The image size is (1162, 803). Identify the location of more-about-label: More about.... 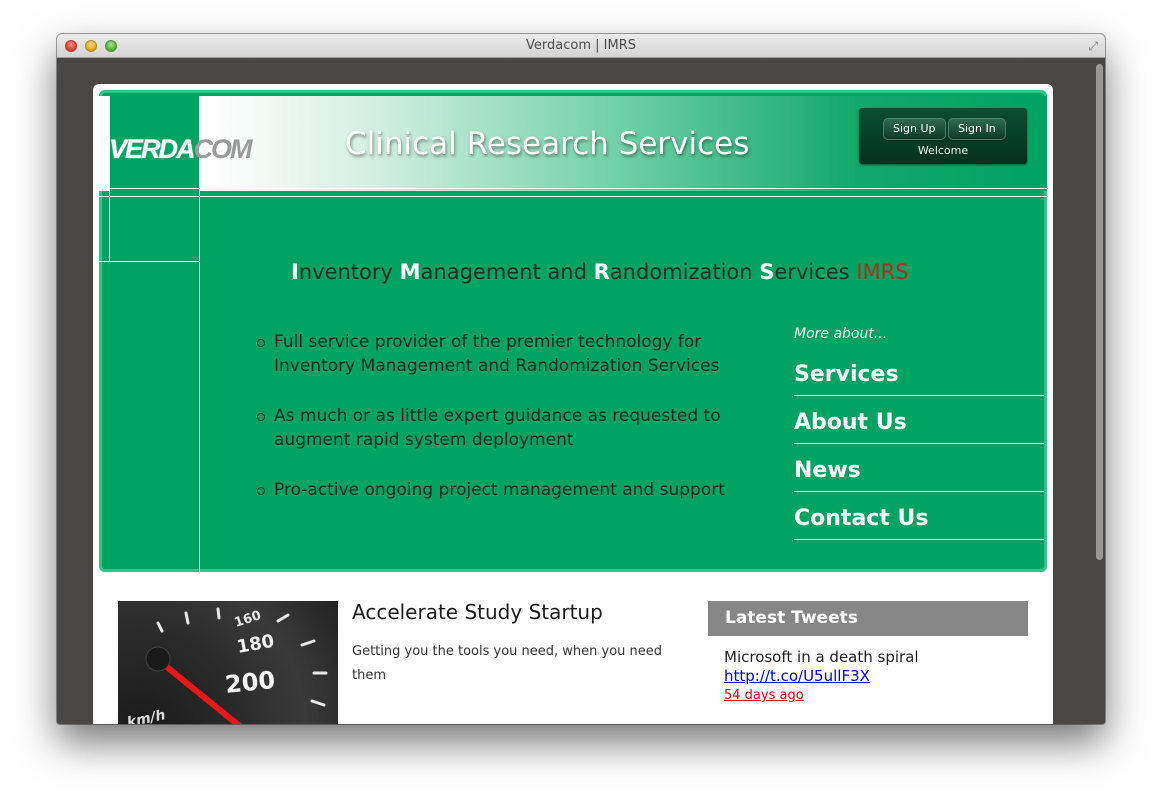
(841, 334).